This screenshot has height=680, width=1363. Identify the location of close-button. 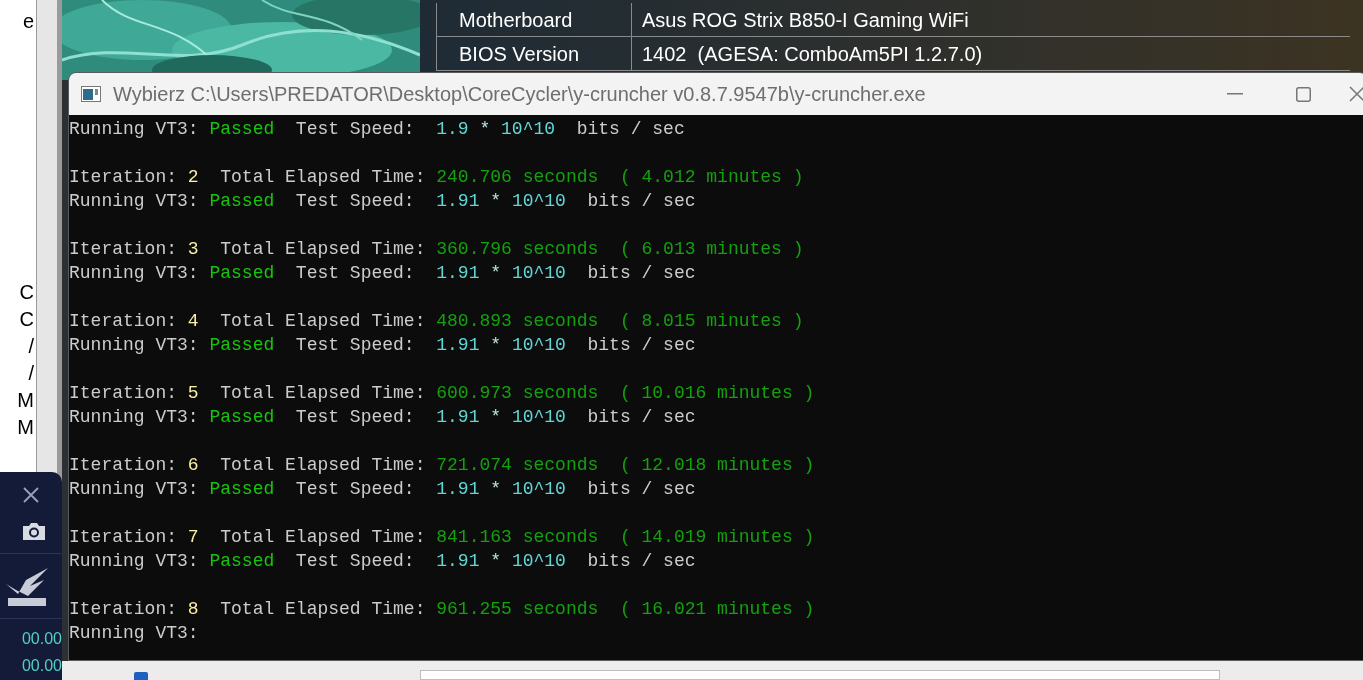
(31, 495).